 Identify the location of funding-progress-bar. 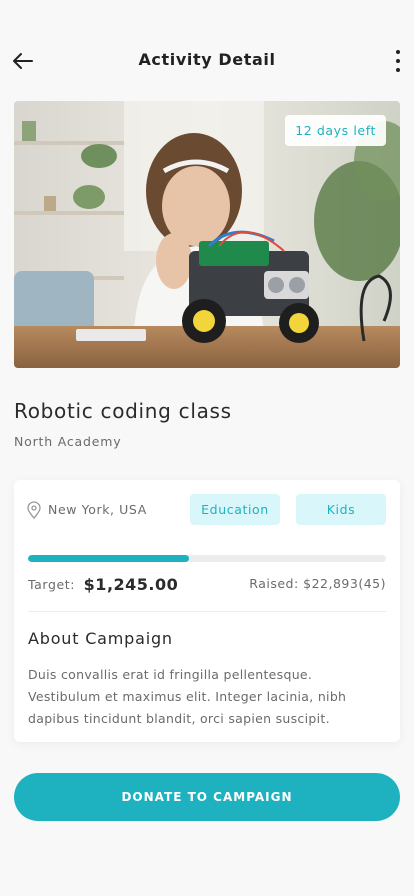
(207, 558).